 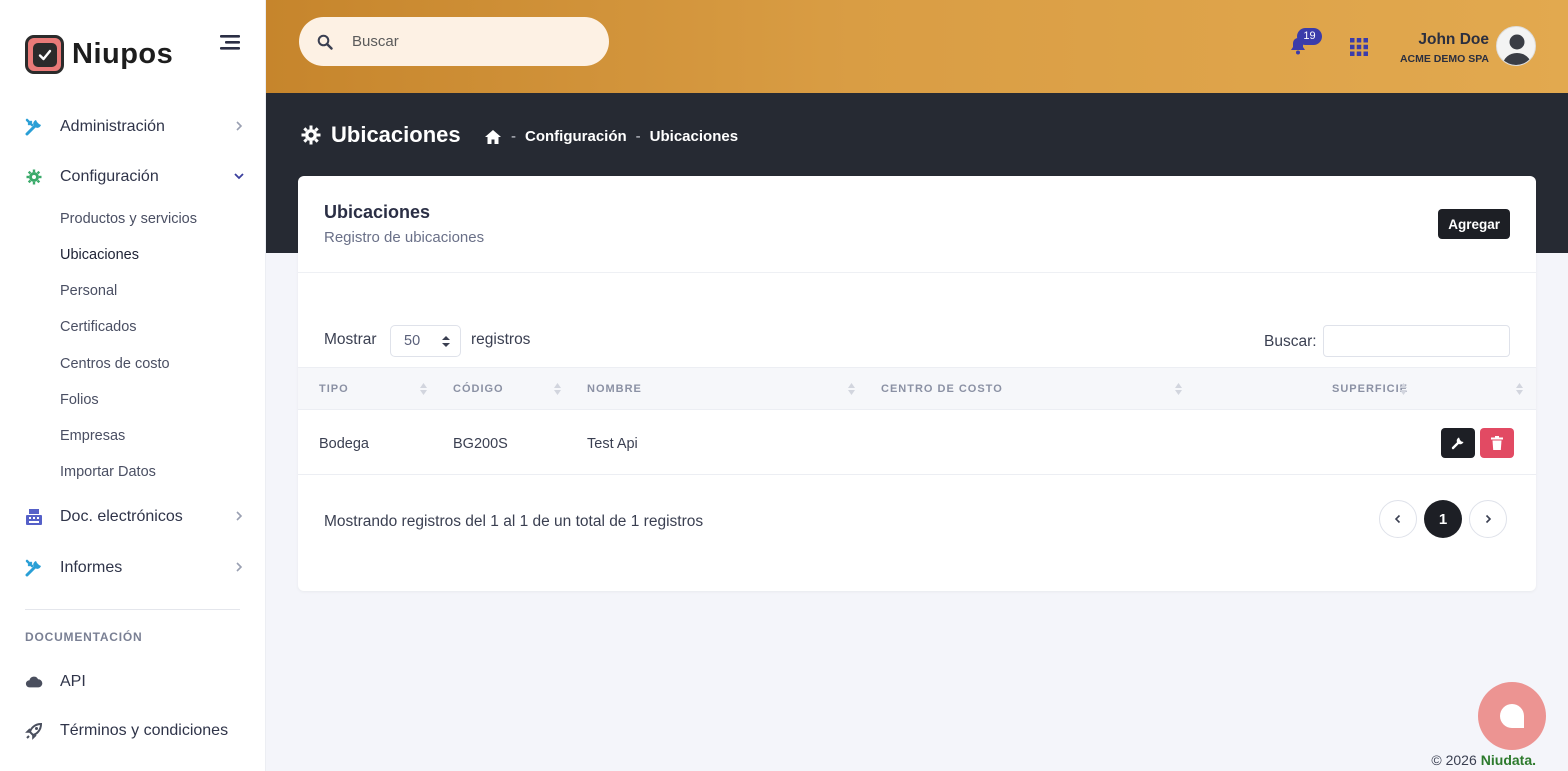 I want to click on edit-button, so click(x=1458, y=443).